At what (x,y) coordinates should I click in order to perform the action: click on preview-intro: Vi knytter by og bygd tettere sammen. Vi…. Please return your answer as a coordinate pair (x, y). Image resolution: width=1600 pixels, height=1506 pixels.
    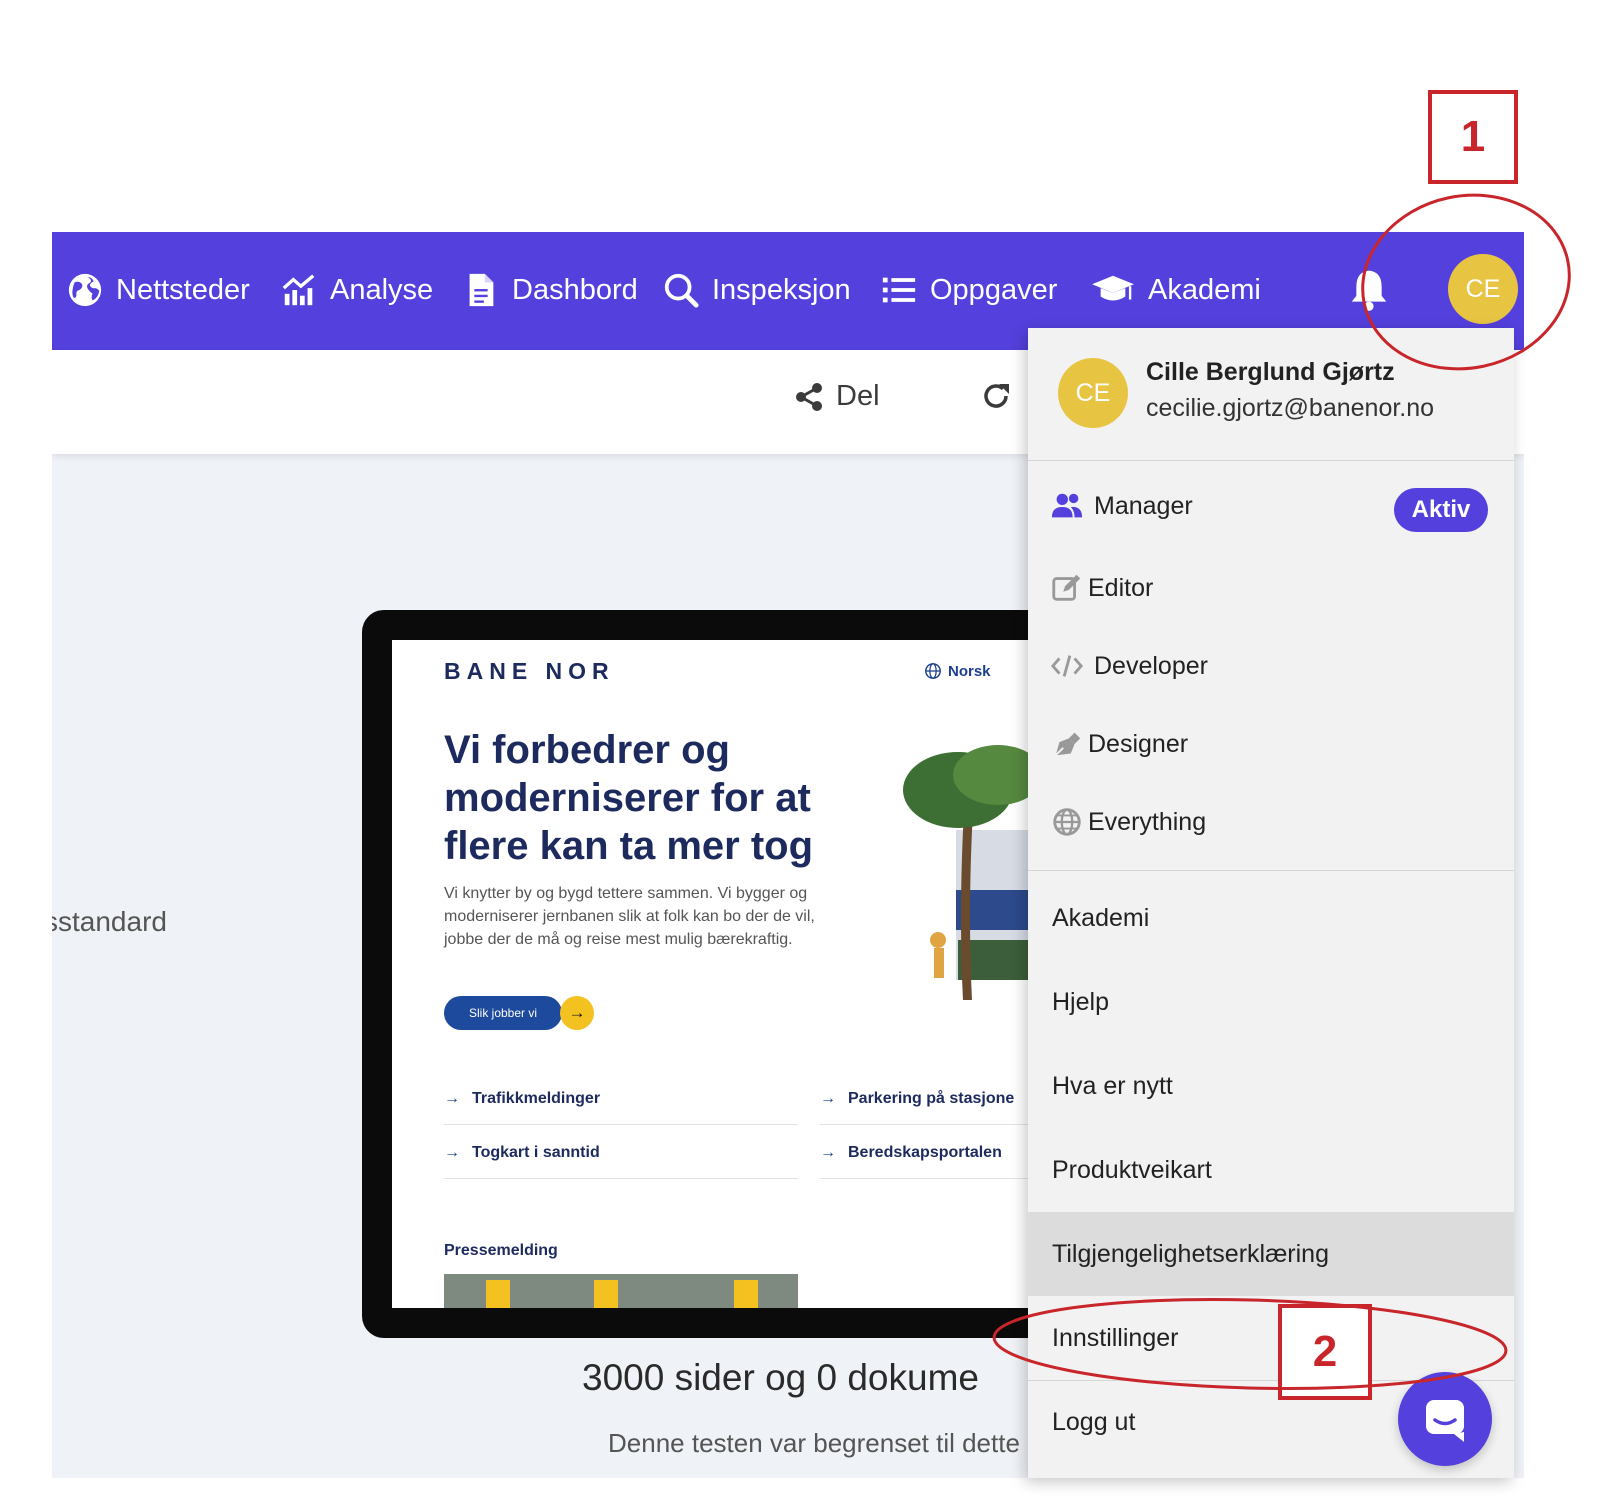
    Looking at the image, I should click on (629, 916).